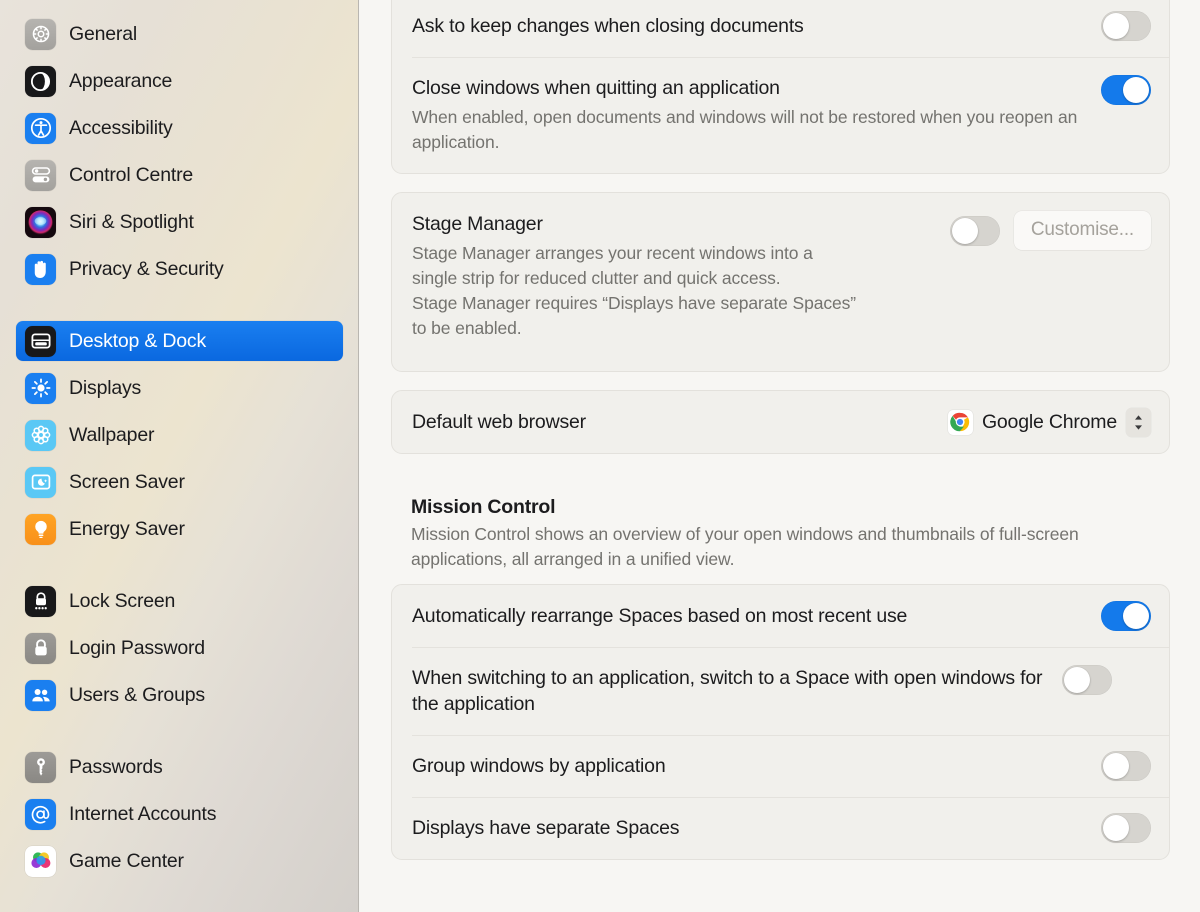 The width and height of the screenshot is (1200, 912). I want to click on screen-saver-icon, so click(40, 482).